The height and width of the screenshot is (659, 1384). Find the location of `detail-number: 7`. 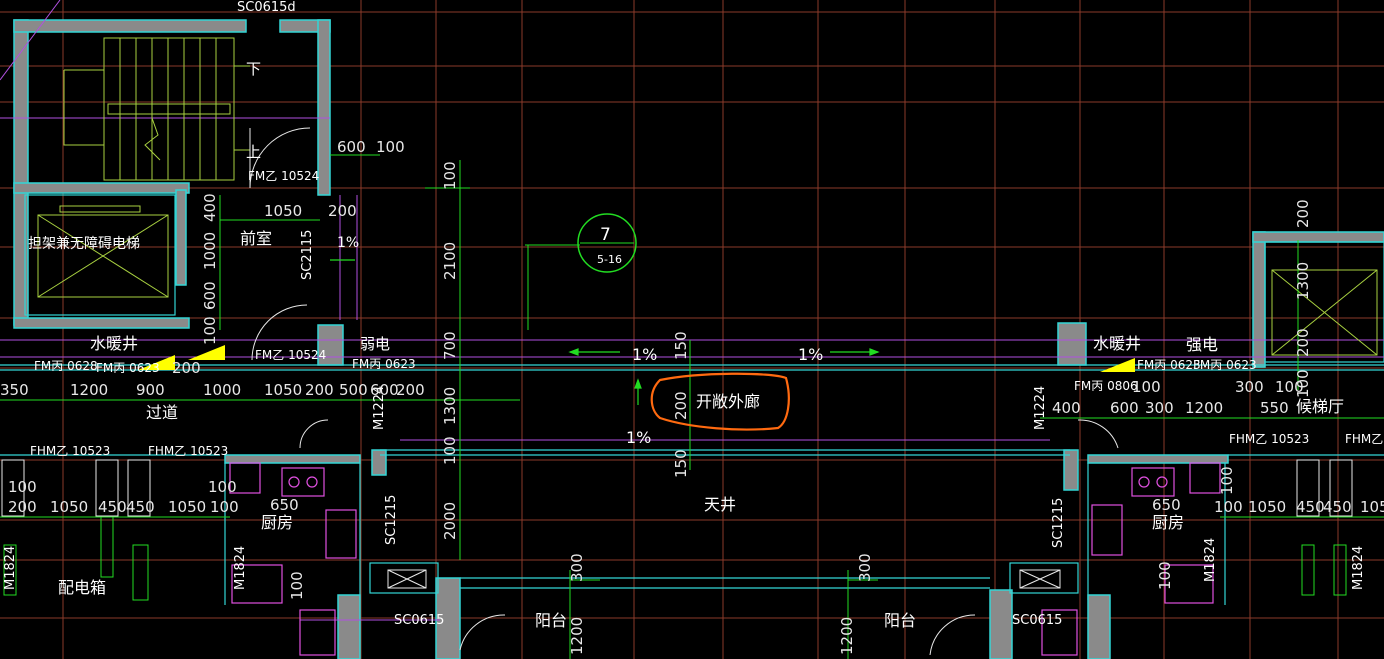

detail-number: 7 is located at coordinates (605, 235).